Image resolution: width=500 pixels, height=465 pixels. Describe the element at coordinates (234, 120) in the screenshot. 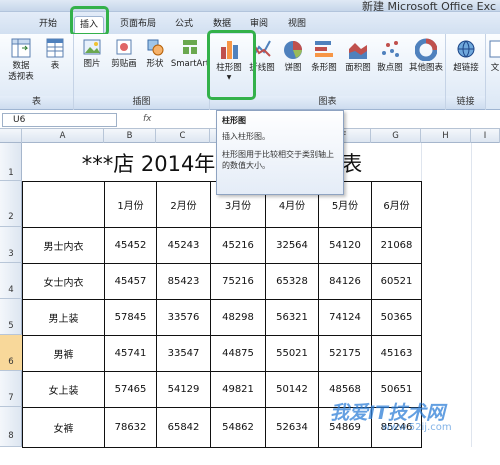

I see `tooltip-title: 柱形图` at that location.